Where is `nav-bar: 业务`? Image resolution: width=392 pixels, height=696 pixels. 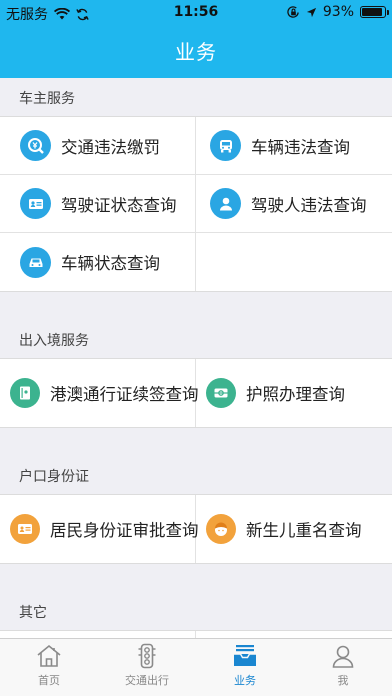 nav-bar: 业务 is located at coordinates (196, 52).